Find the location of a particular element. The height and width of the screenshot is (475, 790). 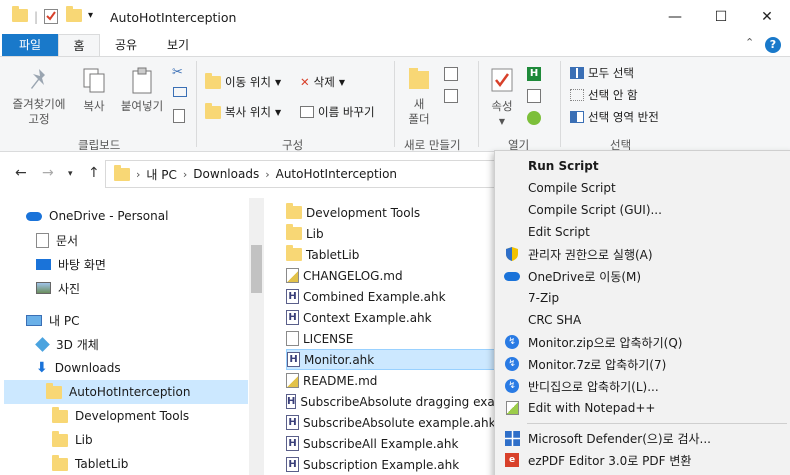

history-icon is located at coordinates (534, 118).